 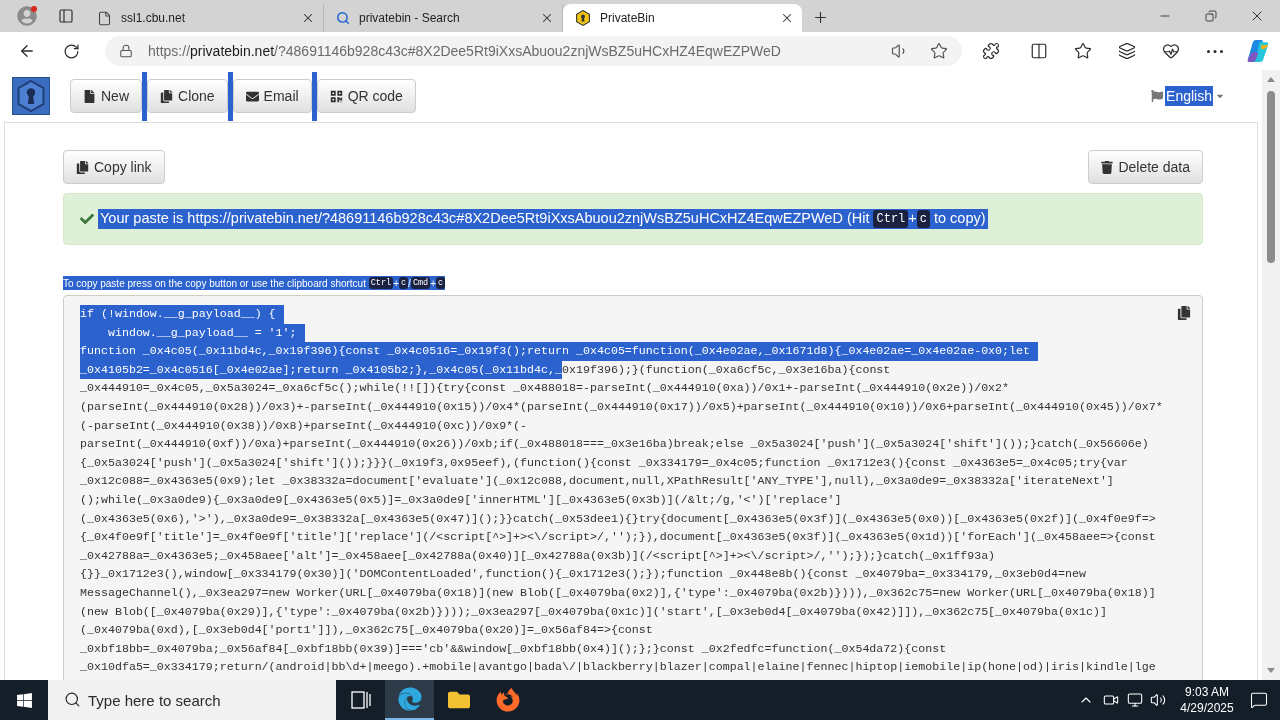 What do you see at coordinates (1271, 670) in the screenshot?
I see `scroll-down-arrow-icon` at bounding box center [1271, 670].